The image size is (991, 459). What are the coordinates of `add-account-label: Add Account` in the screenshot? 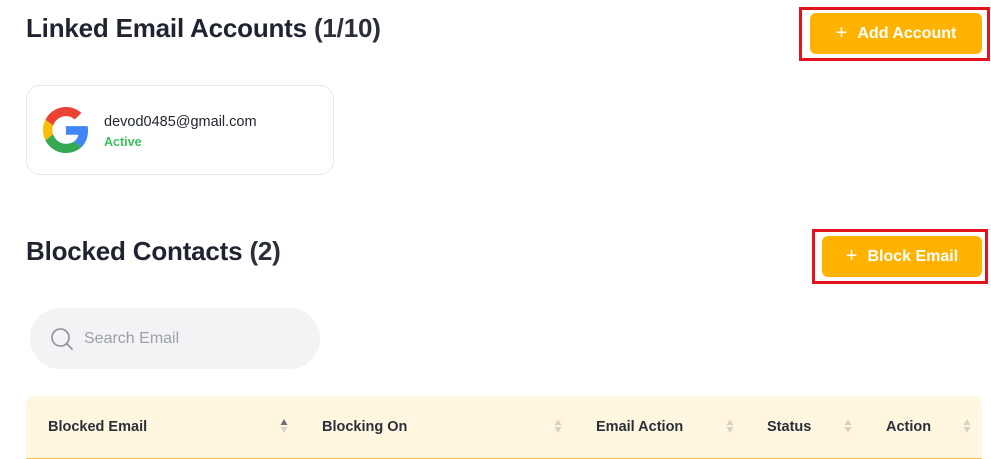 It's located at (907, 33).